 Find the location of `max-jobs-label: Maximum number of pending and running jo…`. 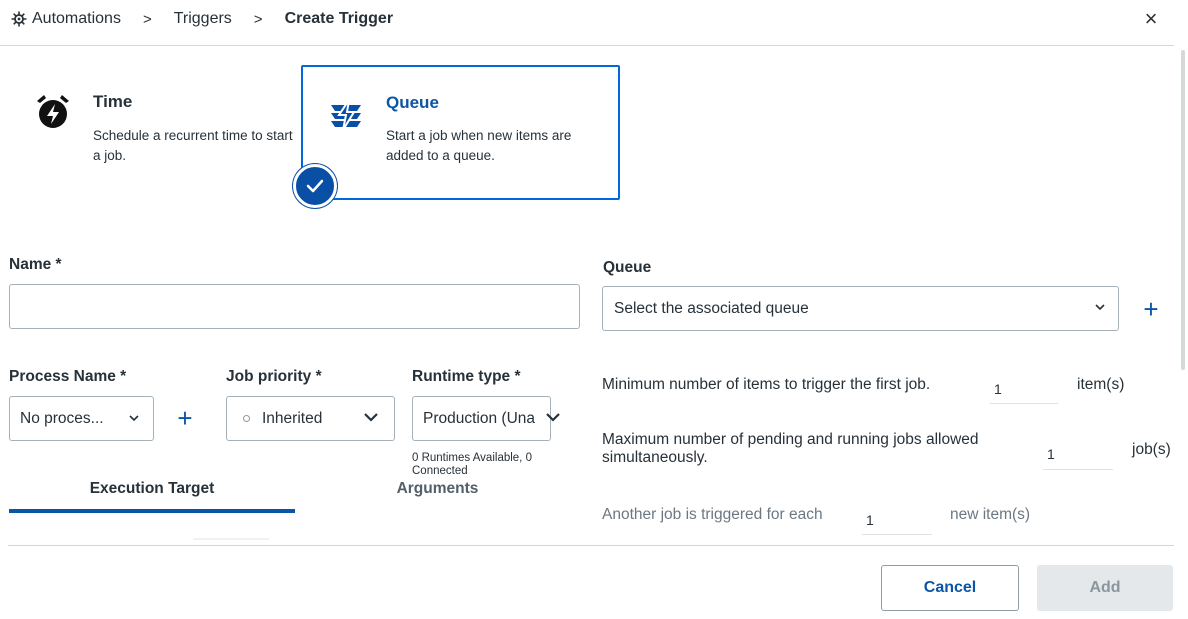

max-jobs-label: Maximum number of pending and running jo… is located at coordinates (790, 448).